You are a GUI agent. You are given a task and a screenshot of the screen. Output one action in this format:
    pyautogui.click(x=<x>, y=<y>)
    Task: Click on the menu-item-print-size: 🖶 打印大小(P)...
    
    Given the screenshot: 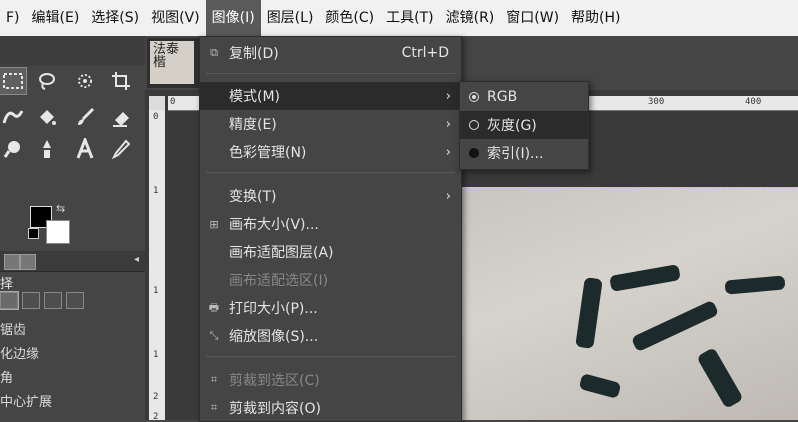 What is the action you would take?
    pyautogui.click(x=330, y=308)
    